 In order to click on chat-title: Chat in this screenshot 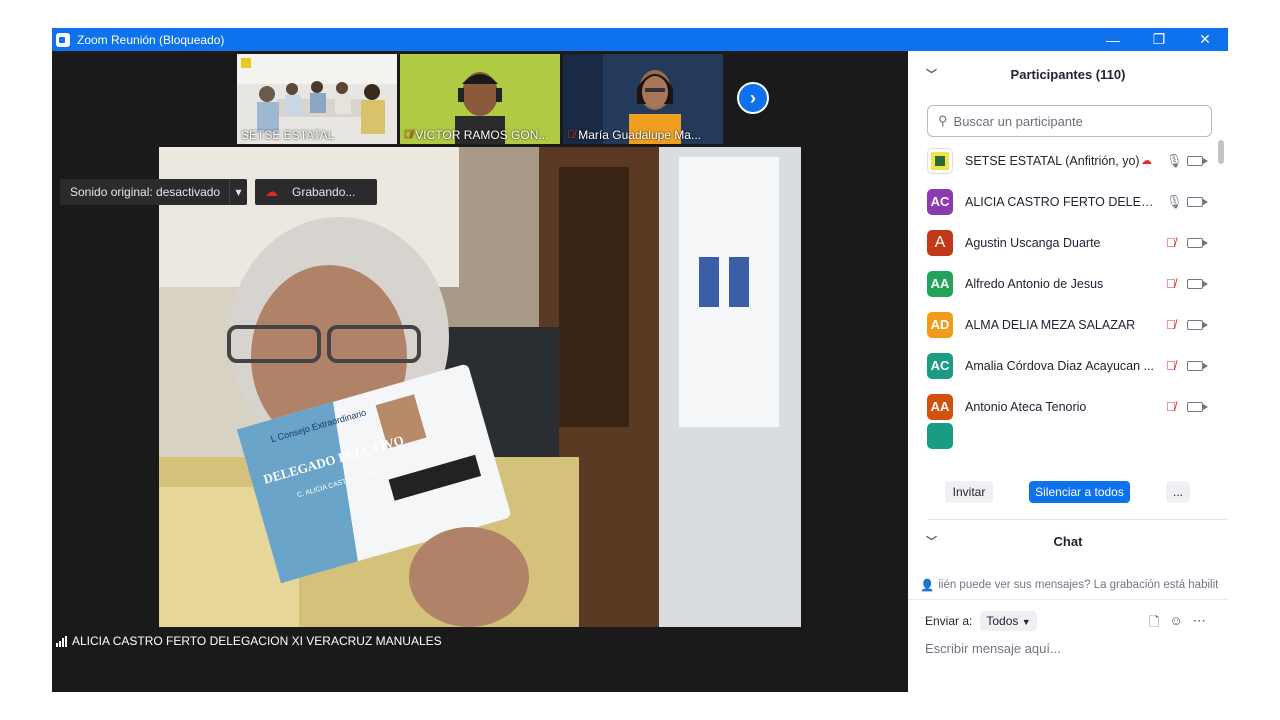, I will do `click(1068, 541)`.